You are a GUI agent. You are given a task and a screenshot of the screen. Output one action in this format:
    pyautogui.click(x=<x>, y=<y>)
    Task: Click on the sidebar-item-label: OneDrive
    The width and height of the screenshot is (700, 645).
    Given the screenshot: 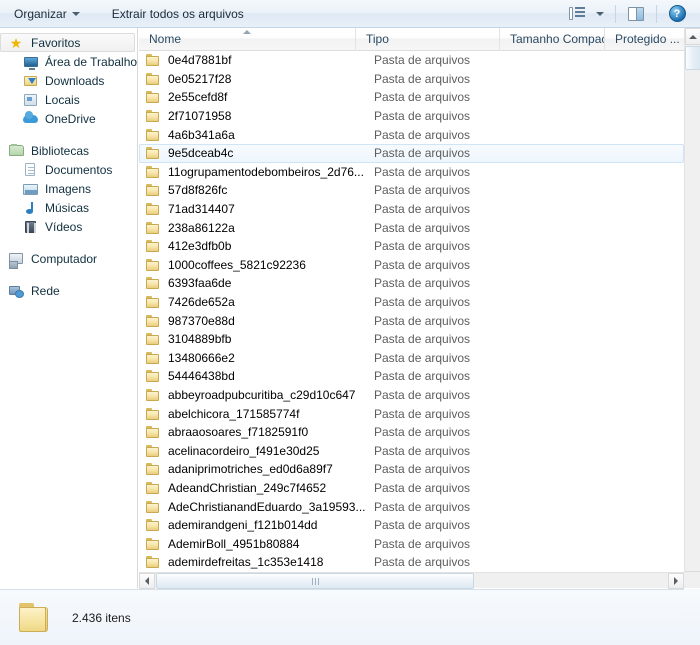 What is the action you would take?
    pyautogui.click(x=70, y=118)
    